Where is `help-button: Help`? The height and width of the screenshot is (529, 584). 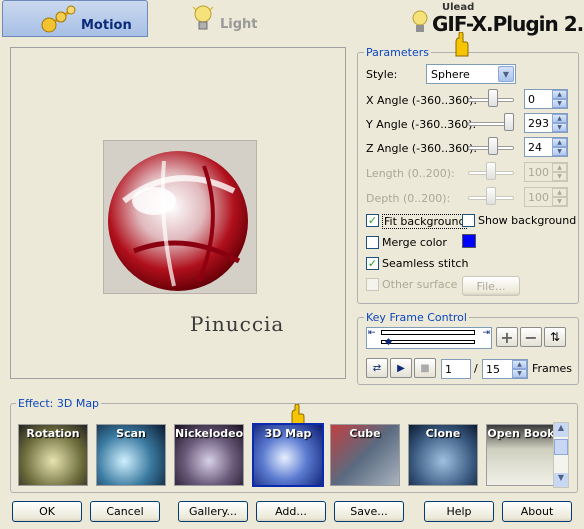
help-button: Help is located at coordinates (459, 511).